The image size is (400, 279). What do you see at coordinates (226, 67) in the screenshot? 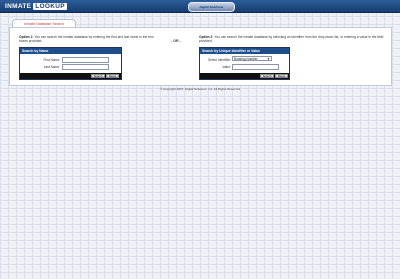
I see `value-label: Value:` at bounding box center [226, 67].